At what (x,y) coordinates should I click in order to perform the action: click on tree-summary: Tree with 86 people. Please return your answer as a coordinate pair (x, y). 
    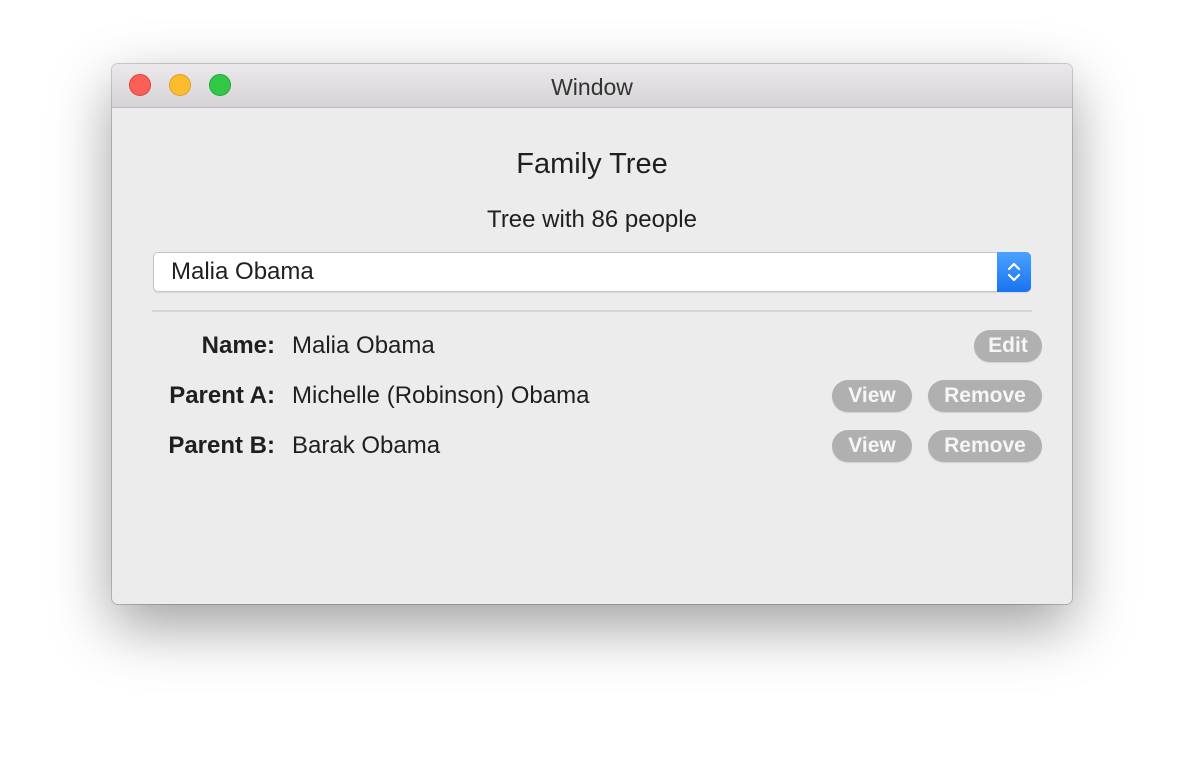
    Looking at the image, I should click on (592, 219).